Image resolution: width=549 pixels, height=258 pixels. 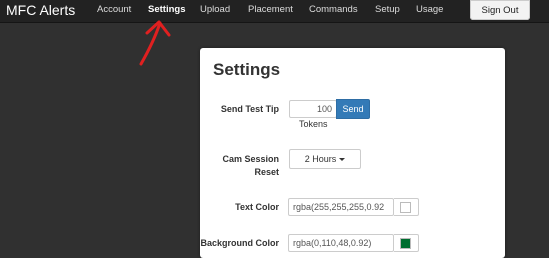 What do you see at coordinates (353, 109) in the screenshot?
I see `send-test-tip-button: Send` at bounding box center [353, 109].